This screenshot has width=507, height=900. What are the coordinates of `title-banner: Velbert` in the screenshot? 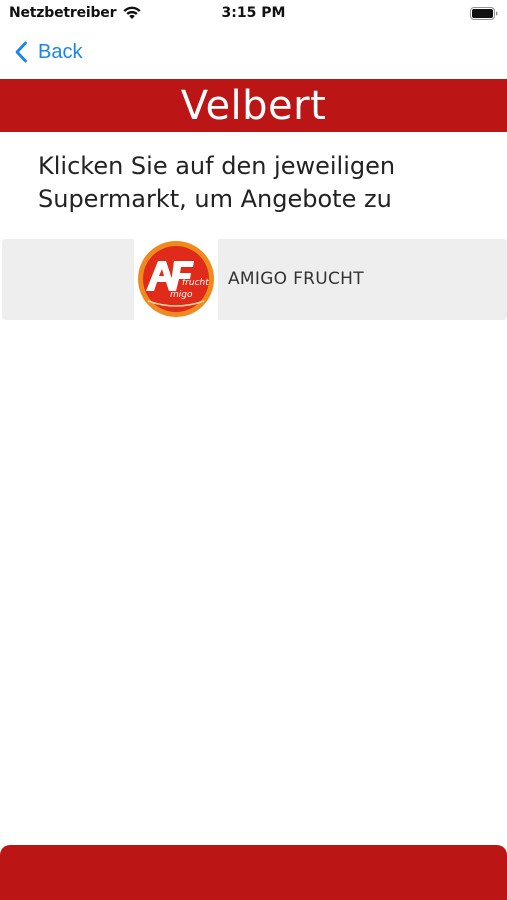 It's located at (253, 105).